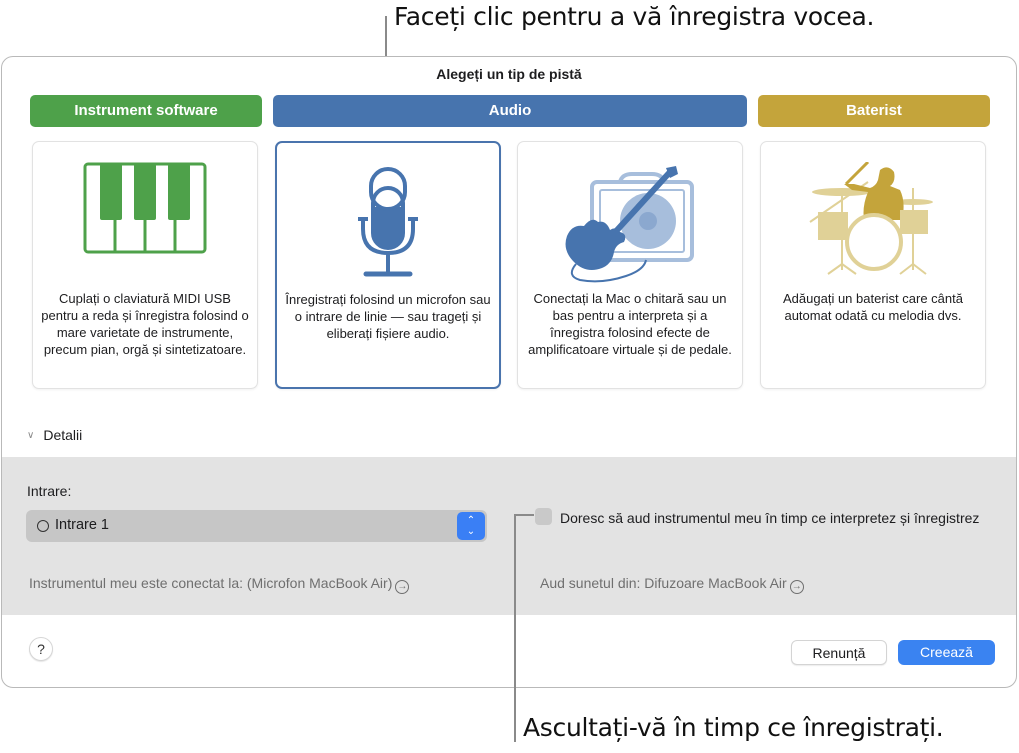  What do you see at coordinates (946, 652) in the screenshot?
I see `create-button: Creează` at bounding box center [946, 652].